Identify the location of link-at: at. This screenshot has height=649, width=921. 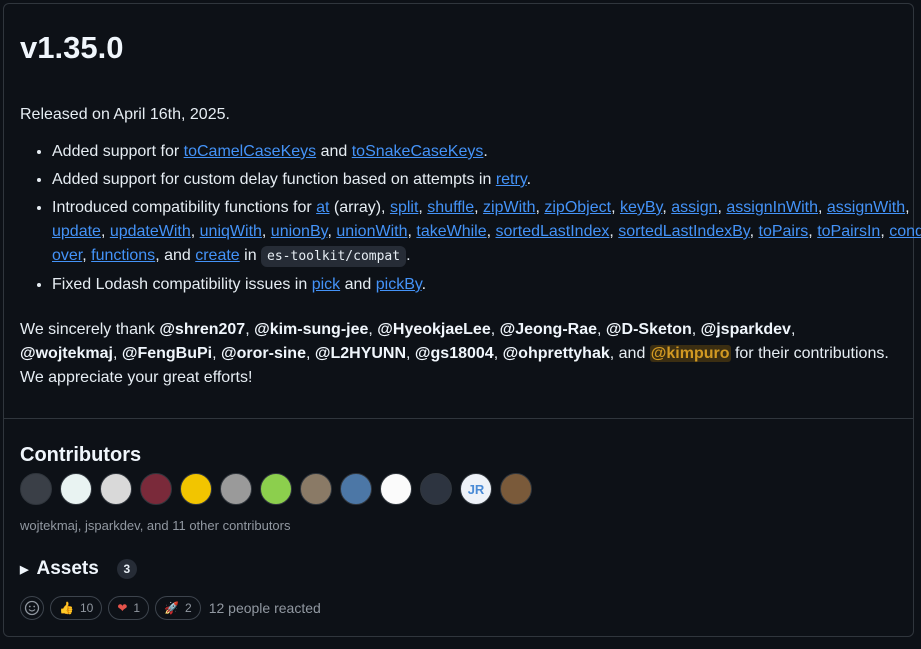
(322, 207).